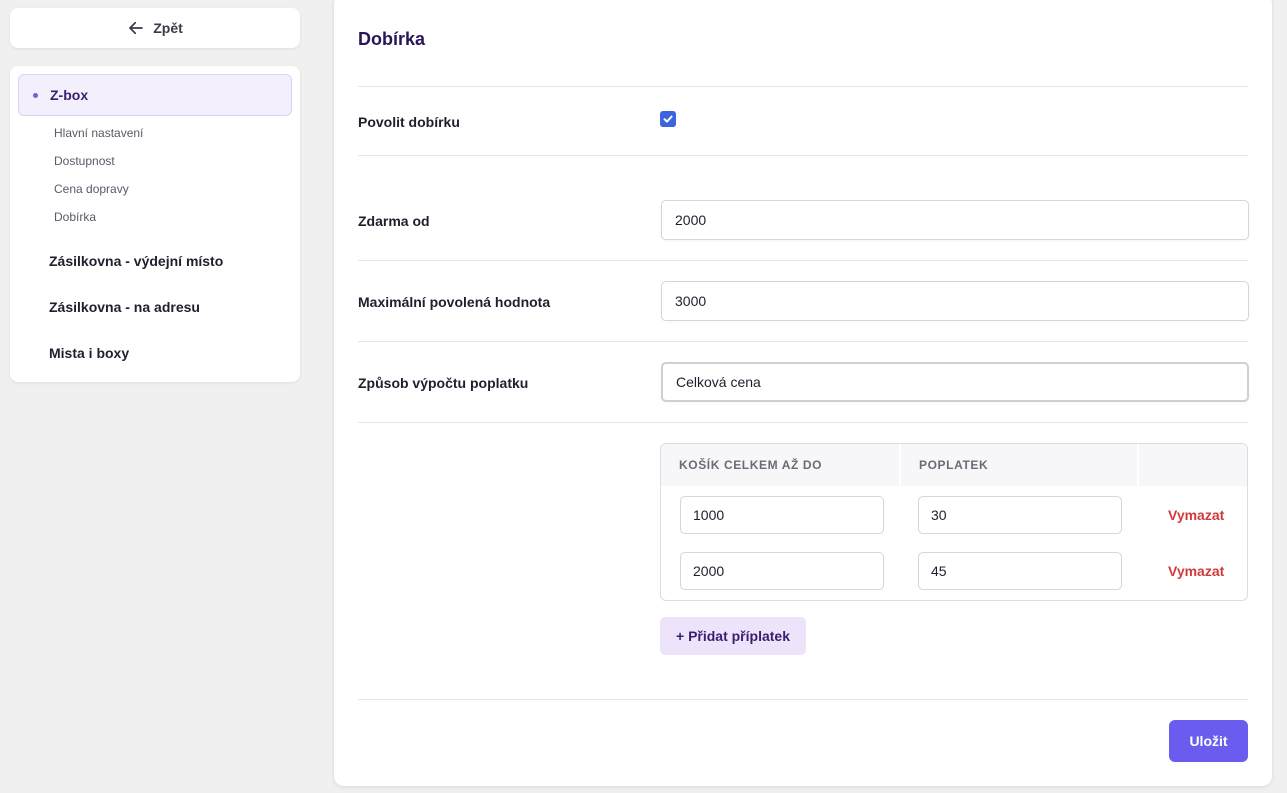 The image size is (1287, 793). I want to click on cart-total-input: 2000, so click(782, 571).